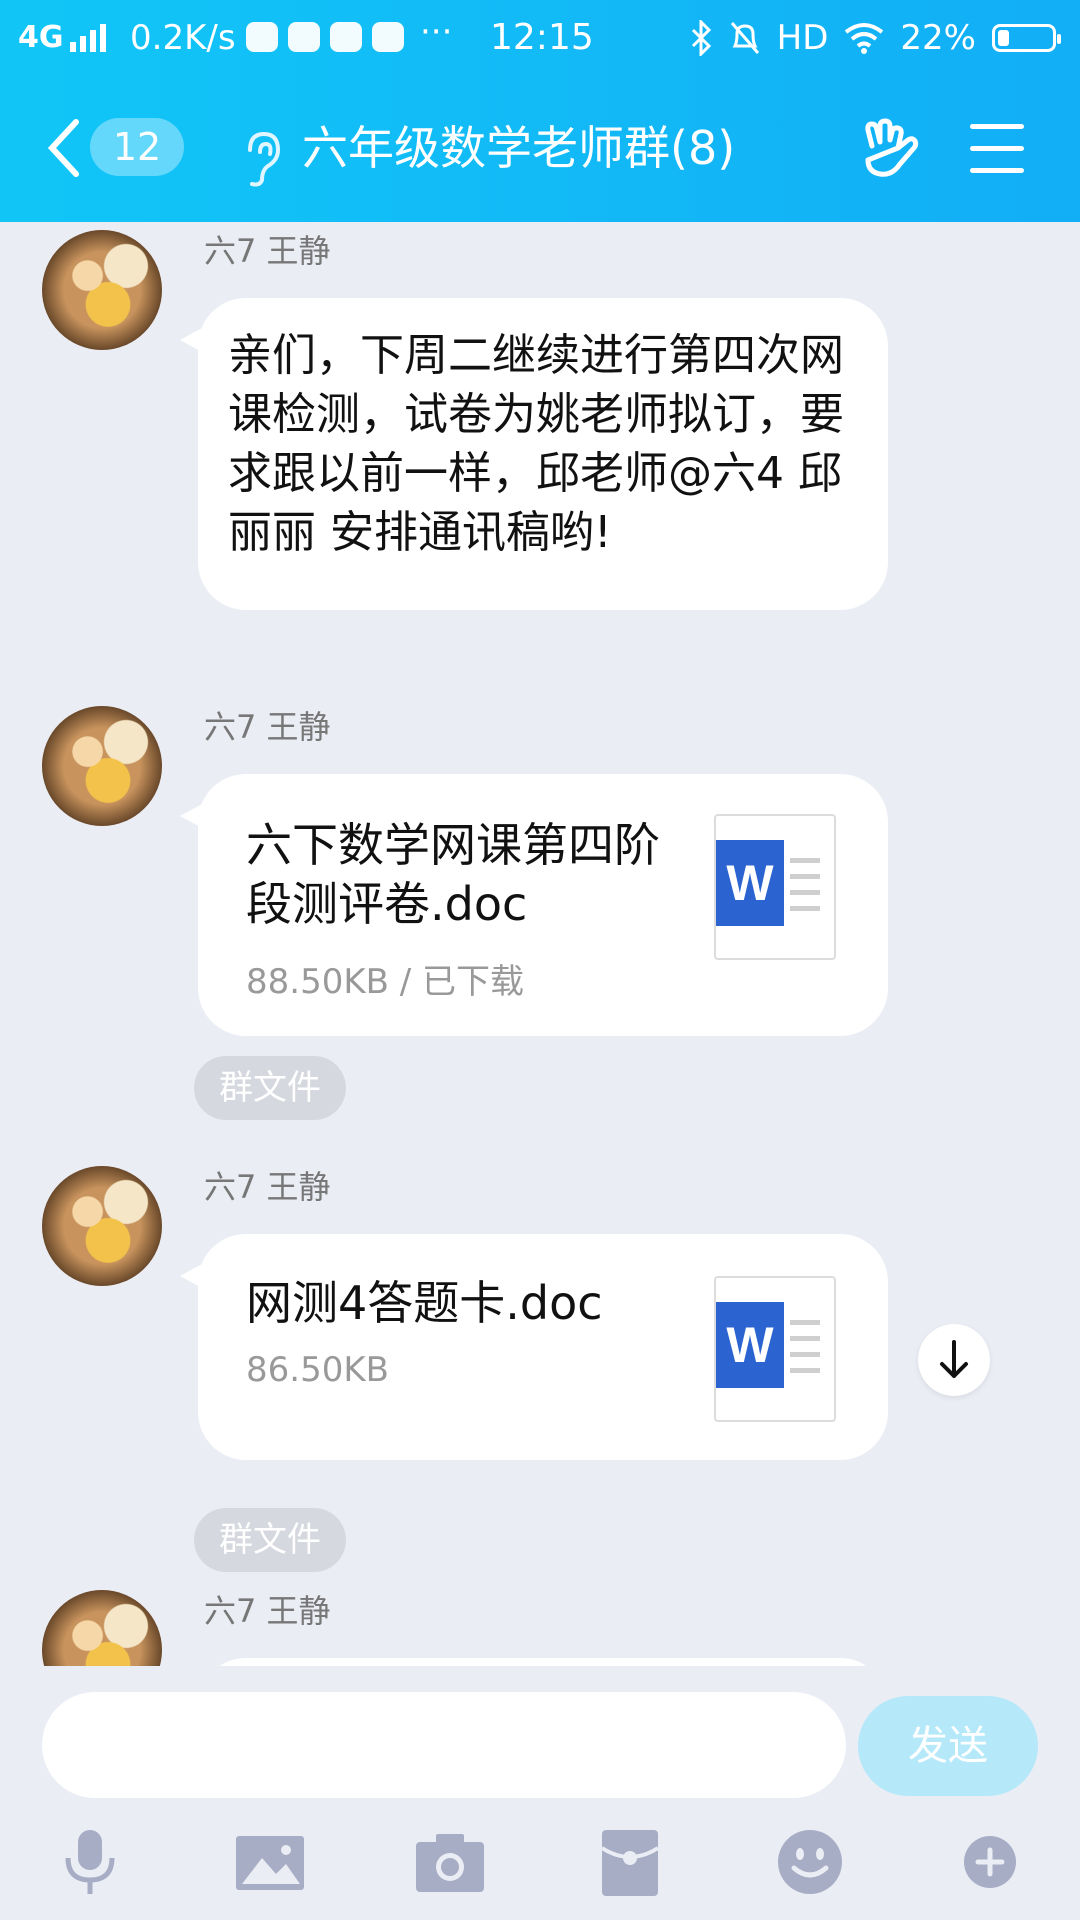 This screenshot has width=1080, height=1920. Describe the element at coordinates (997, 149) in the screenshot. I see `menu-icon` at that location.